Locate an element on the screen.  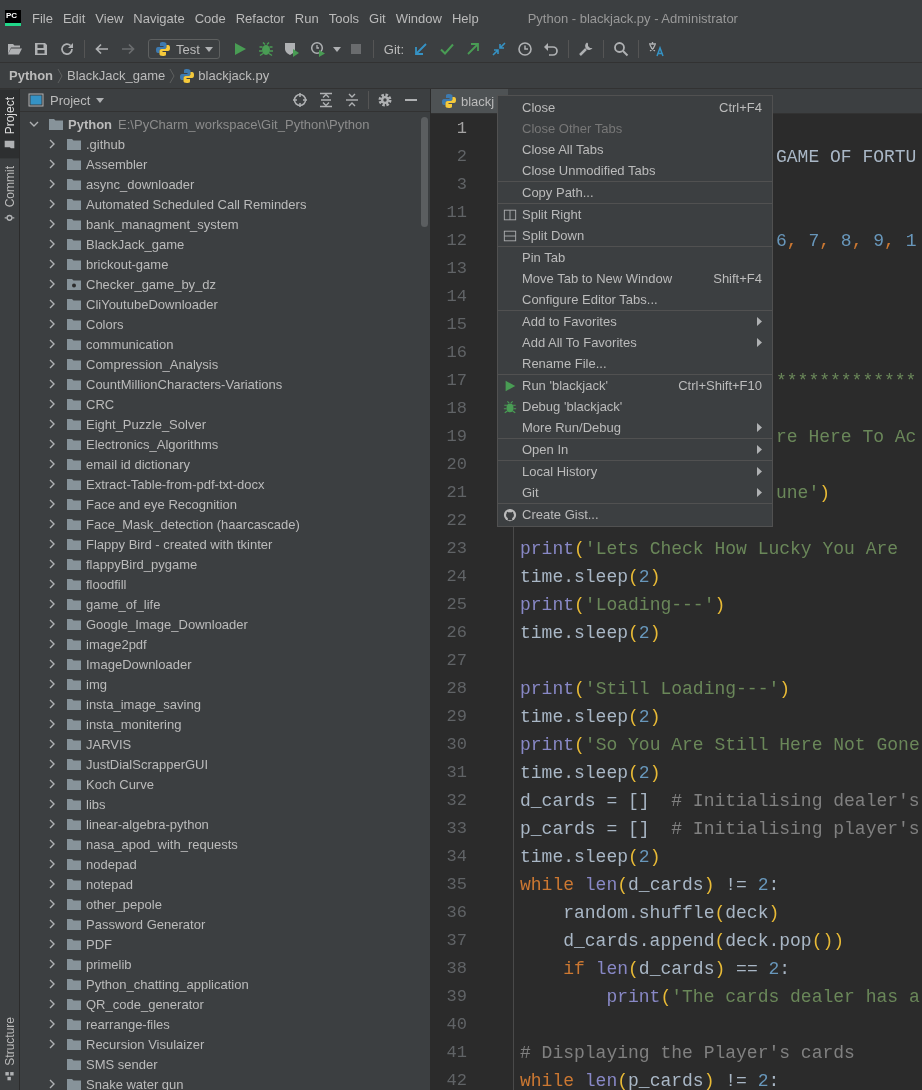
chevron-down-icon is located at coordinates (34, 124).